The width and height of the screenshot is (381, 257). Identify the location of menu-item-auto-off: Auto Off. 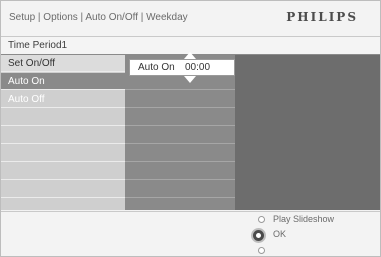
(63, 99).